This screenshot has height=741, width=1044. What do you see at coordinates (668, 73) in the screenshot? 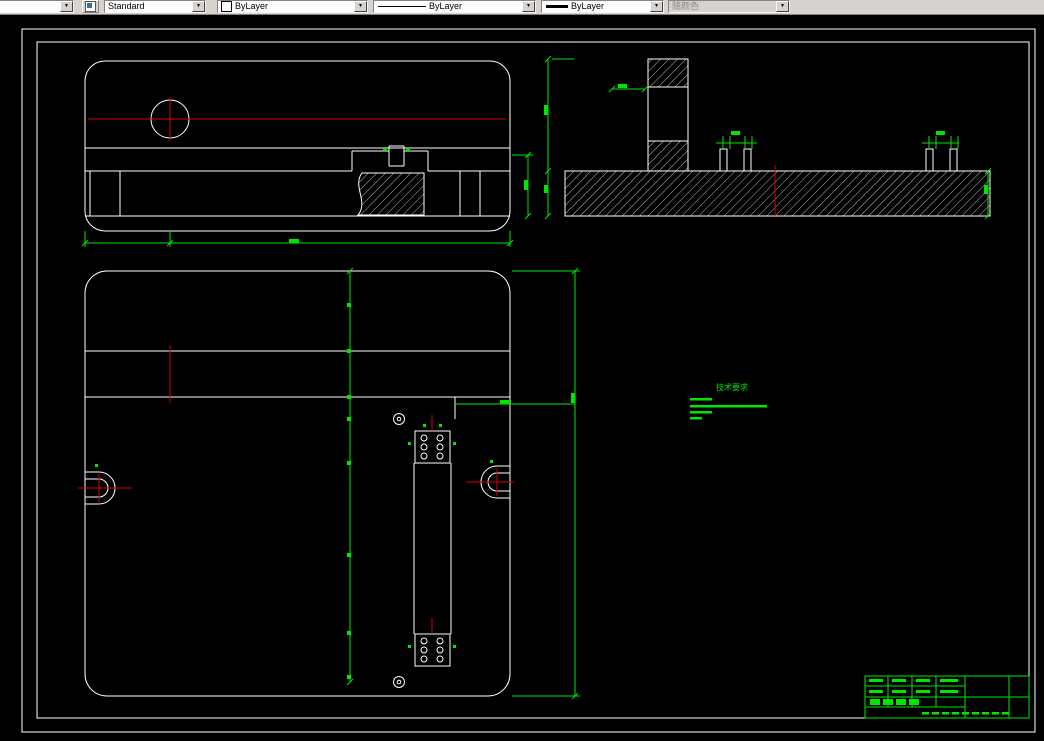
I see `column-top-hatch` at bounding box center [668, 73].